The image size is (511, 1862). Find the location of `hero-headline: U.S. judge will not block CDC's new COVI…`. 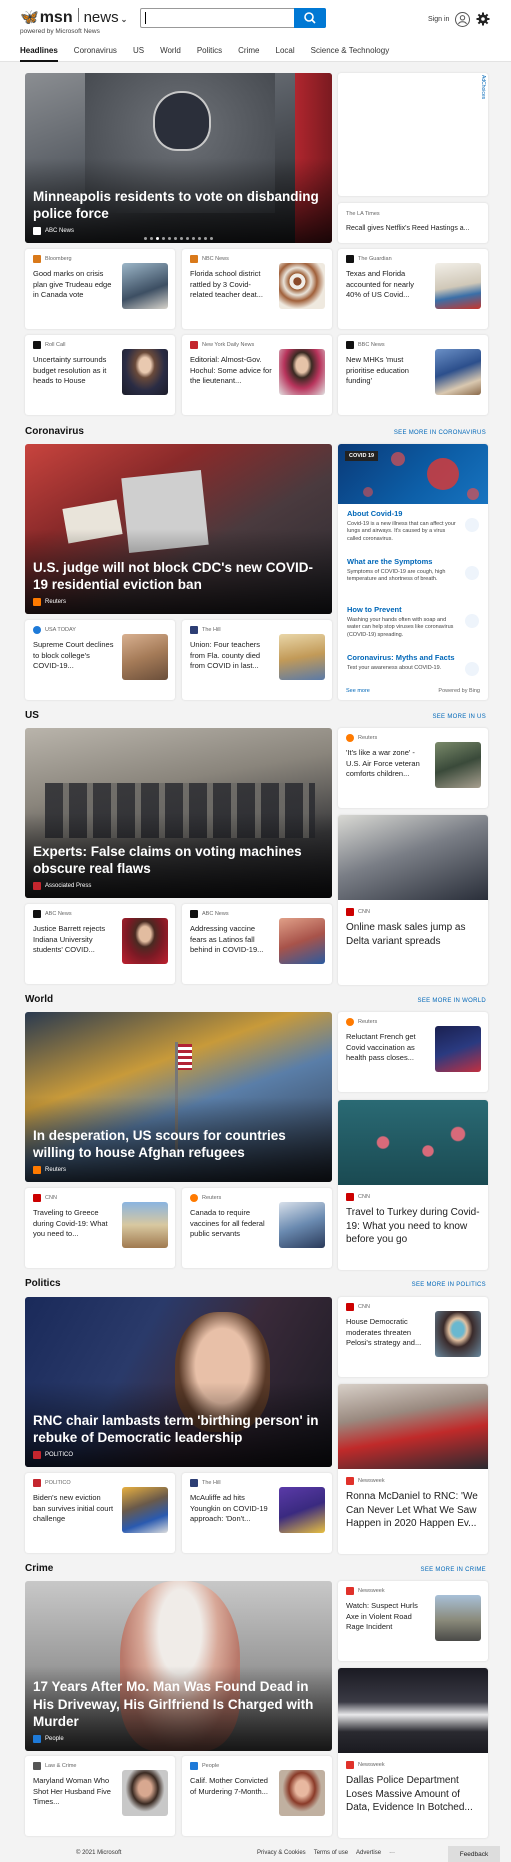

hero-headline: U.S. judge will not block CDC's new COVI… is located at coordinates (176, 576).